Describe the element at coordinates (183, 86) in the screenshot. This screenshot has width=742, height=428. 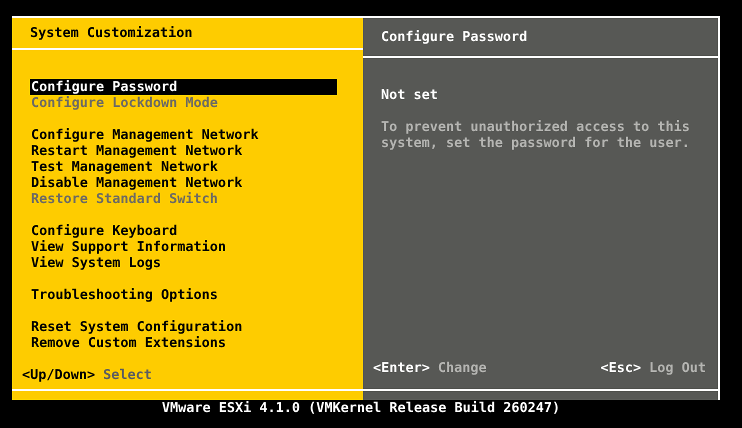
I see `menu-item: Configure Password` at that location.